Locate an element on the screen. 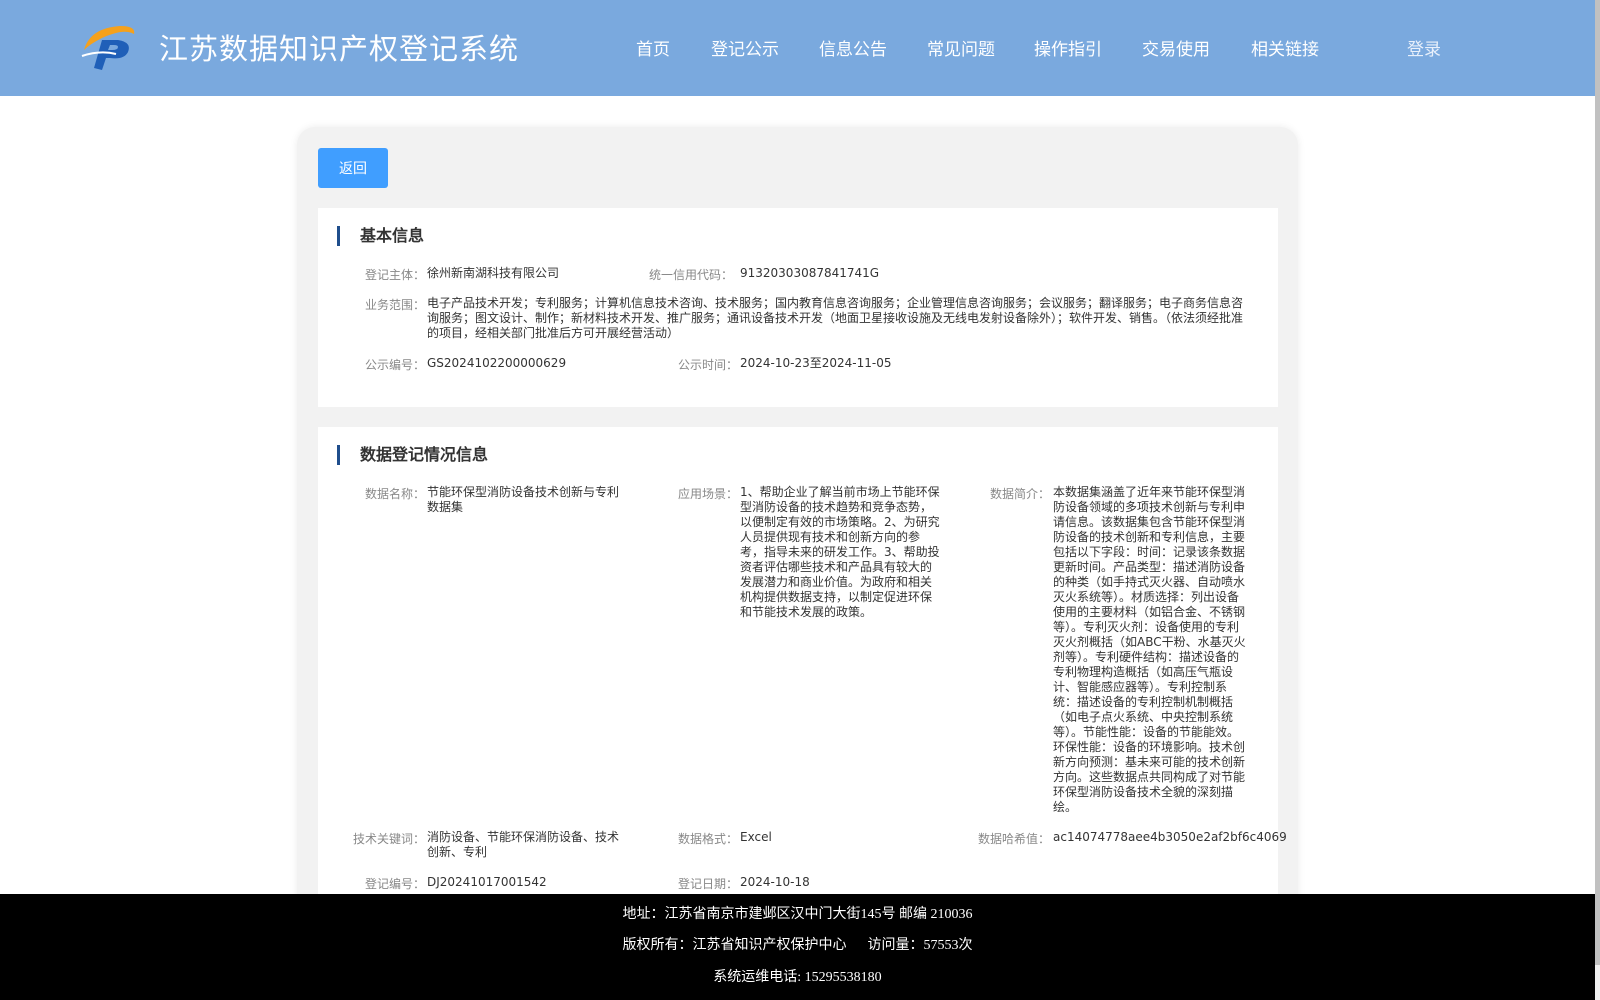  data-name-label: 数据名称： is located at coordinates (394, 494).